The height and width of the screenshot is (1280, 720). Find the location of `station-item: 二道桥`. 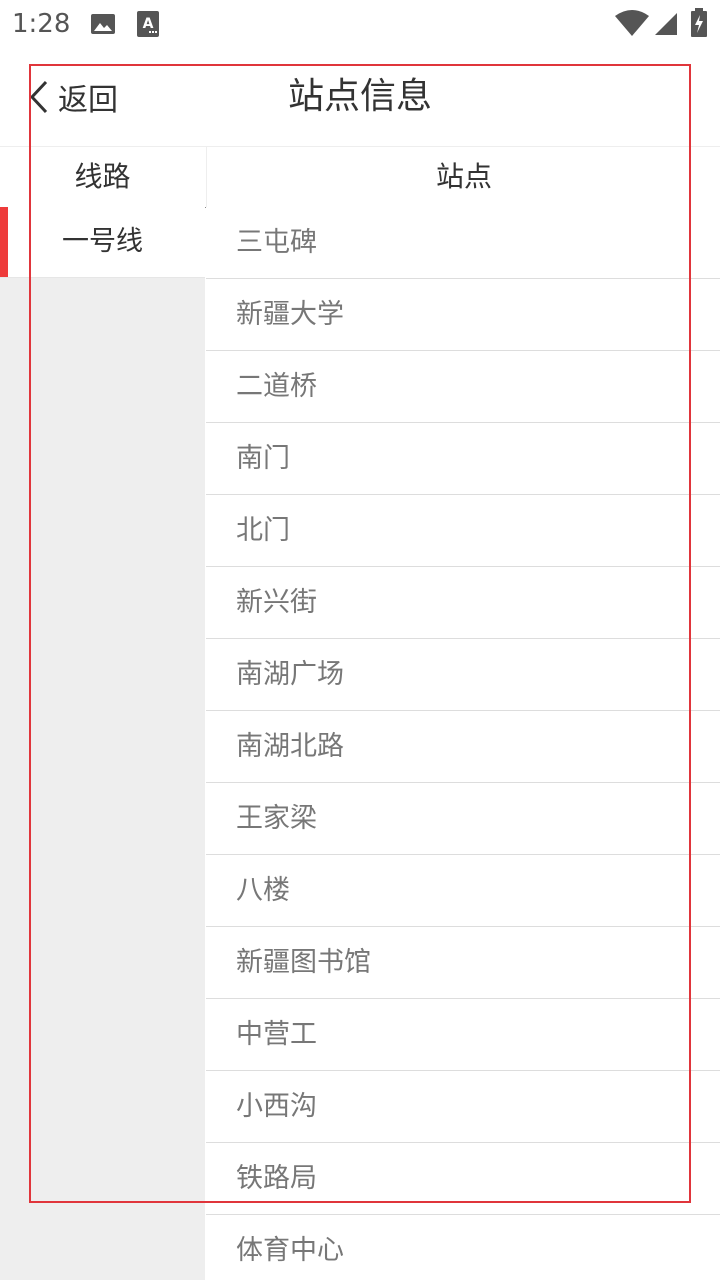

station-item: 二道桥 is located at coordinates (463, 387).